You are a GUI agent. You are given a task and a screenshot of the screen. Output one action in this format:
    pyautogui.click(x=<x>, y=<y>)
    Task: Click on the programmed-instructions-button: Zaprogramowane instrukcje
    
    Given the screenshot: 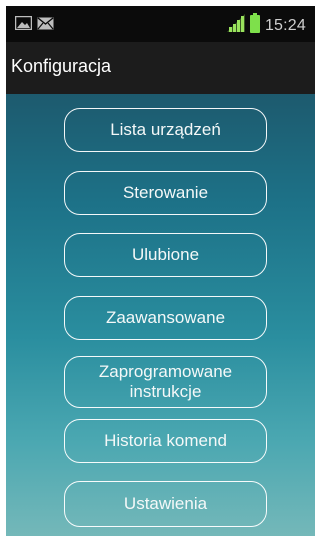 What is the action you would take?
    pyautogui.click(x=165, y=382)
    